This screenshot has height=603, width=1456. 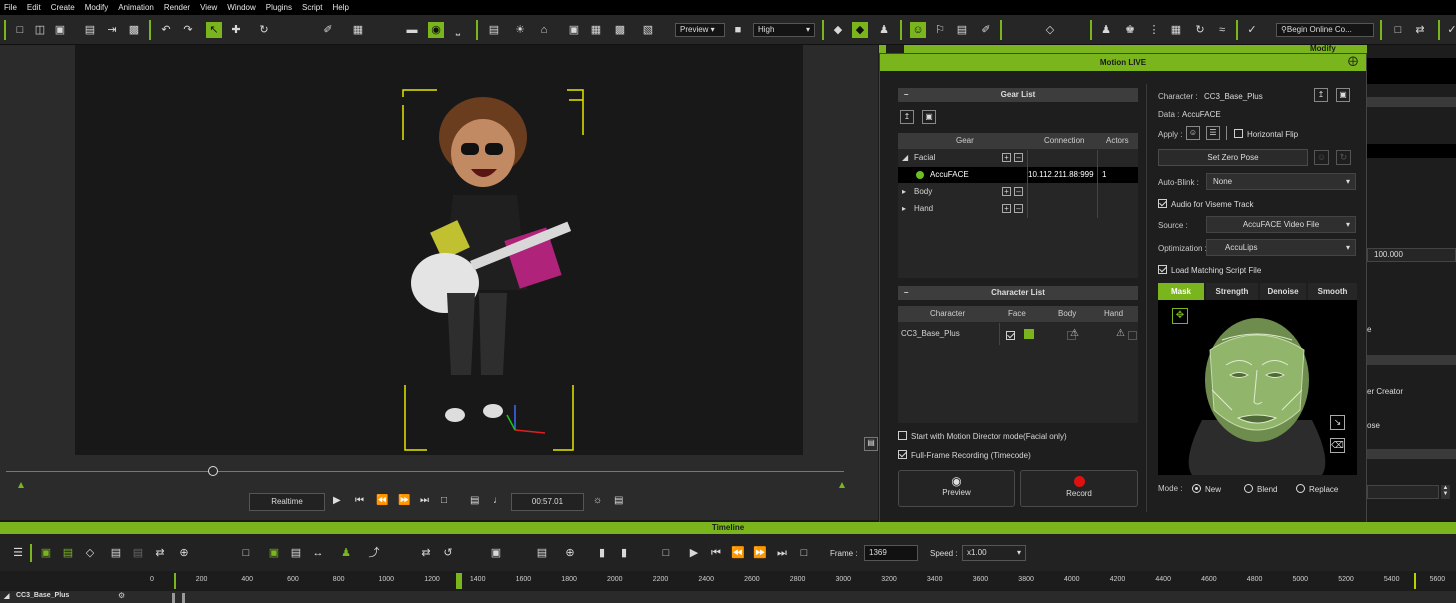 I want to click on rotate-icon: ↻, so click(x=264, y=30).